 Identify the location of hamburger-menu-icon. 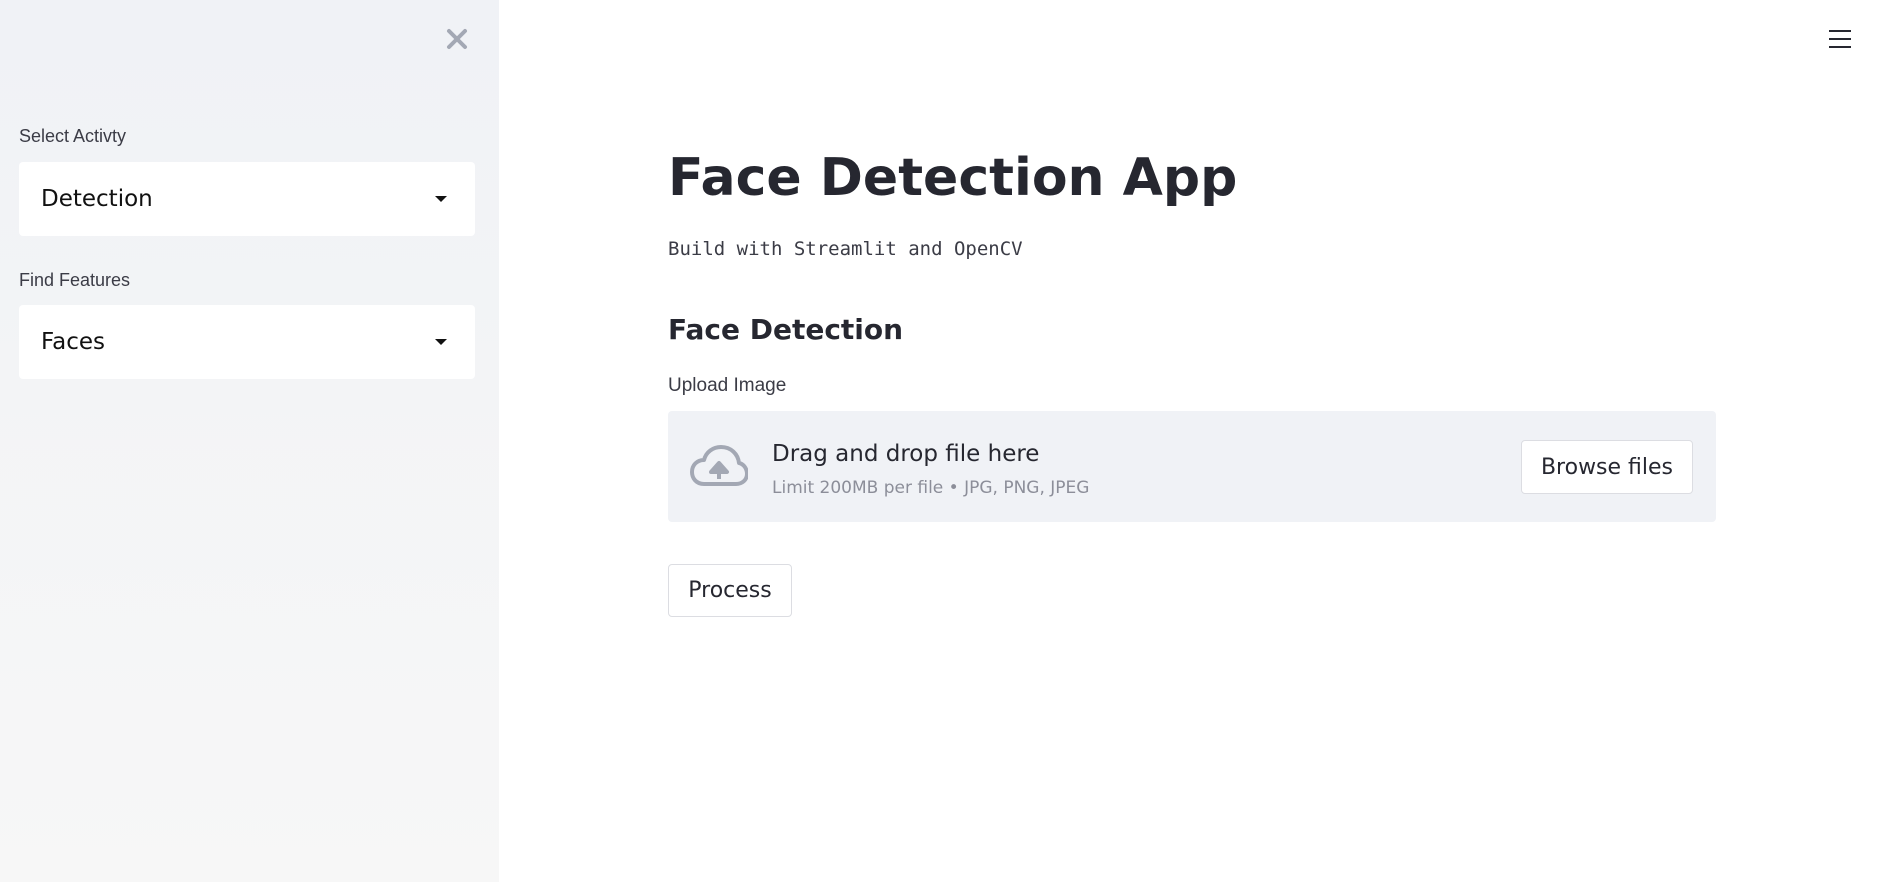
(1840, 39).